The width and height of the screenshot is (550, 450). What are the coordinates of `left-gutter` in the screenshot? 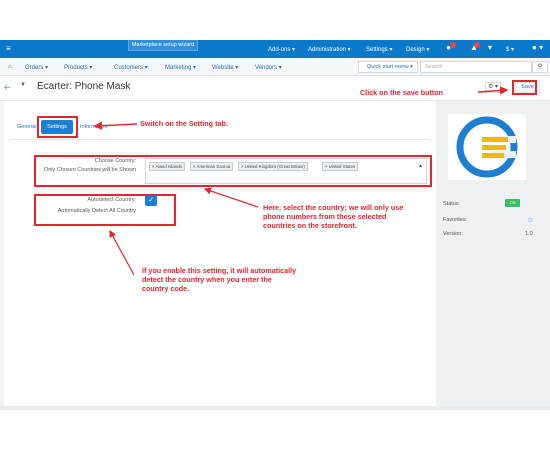 It's located at (2, 253).